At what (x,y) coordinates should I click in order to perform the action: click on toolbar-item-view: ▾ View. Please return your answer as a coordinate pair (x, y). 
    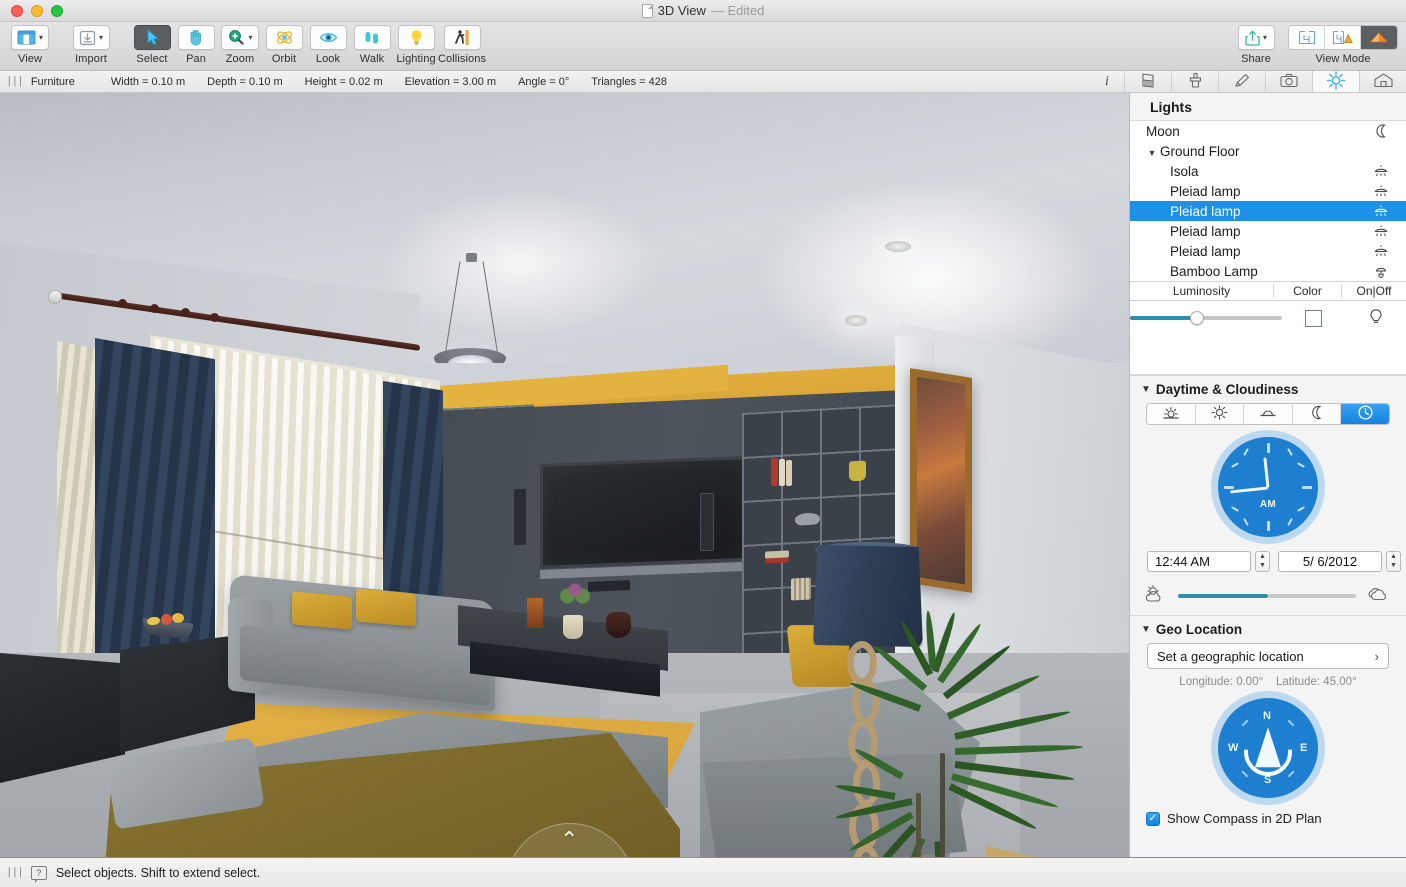
    Looking at the image, I should click on (30, 45).